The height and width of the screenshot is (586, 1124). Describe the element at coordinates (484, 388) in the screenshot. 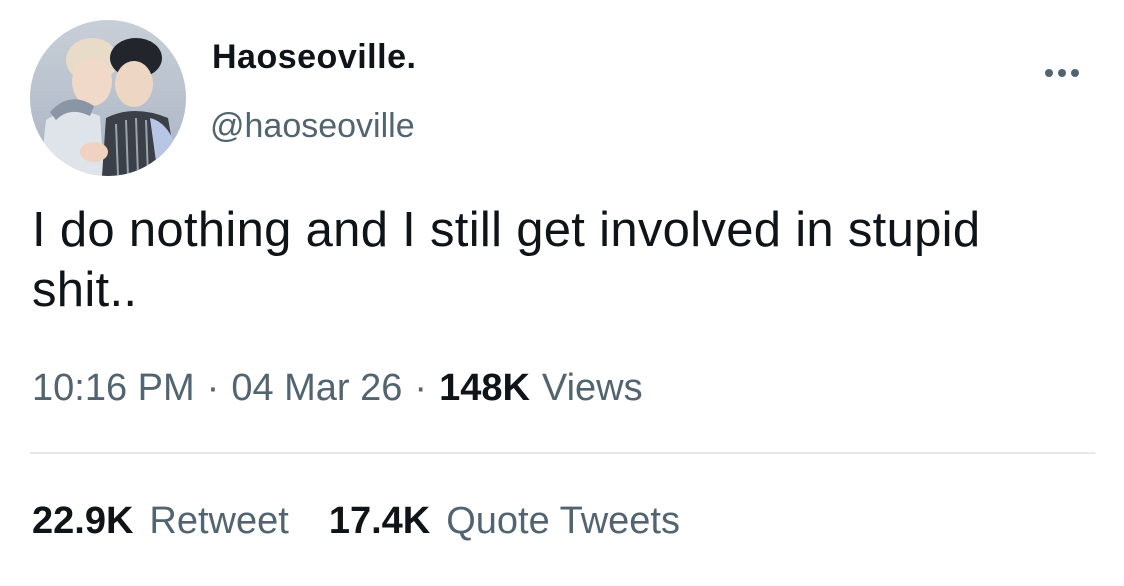

I see `views-count: 148K` at that location.